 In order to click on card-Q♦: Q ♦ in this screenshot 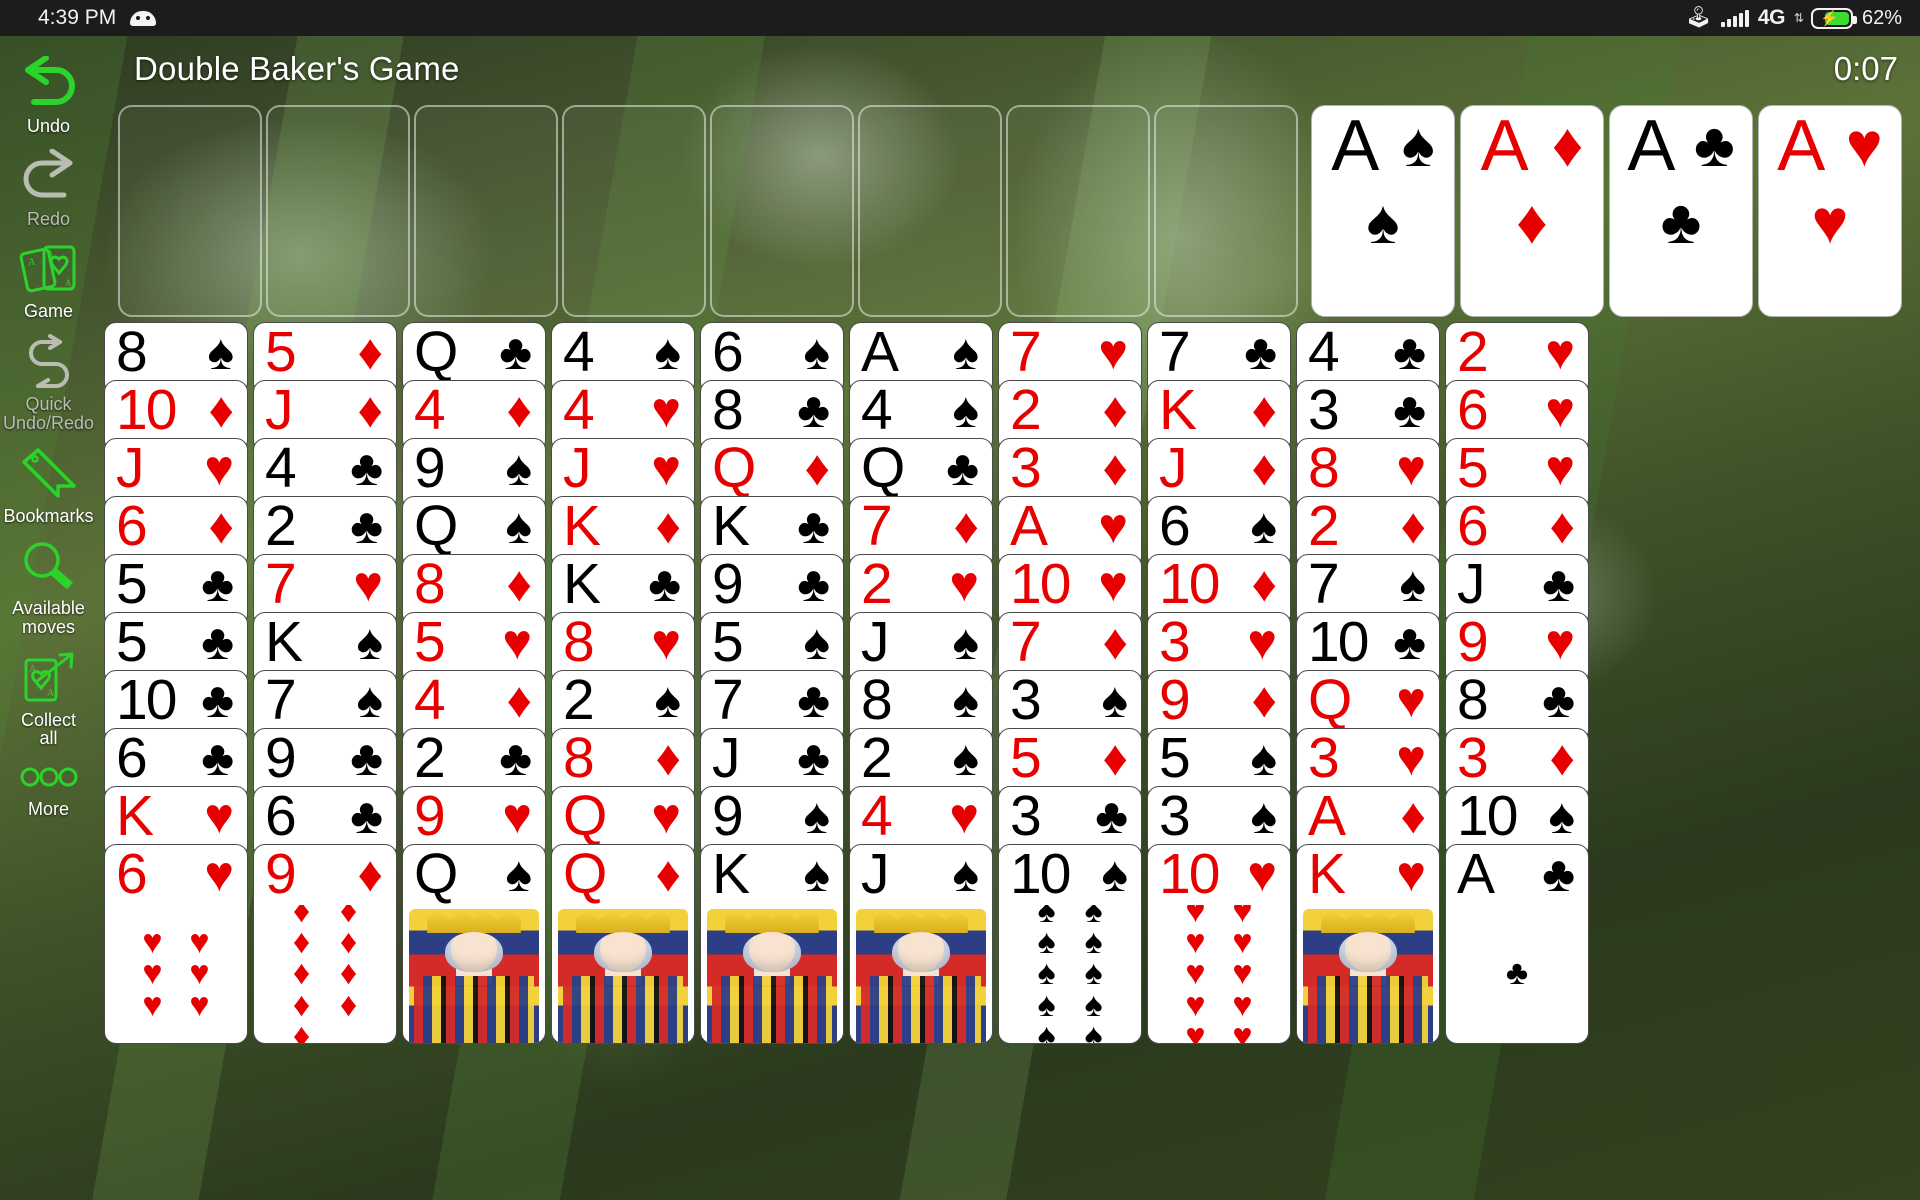, I will do `click(623, 944)`.